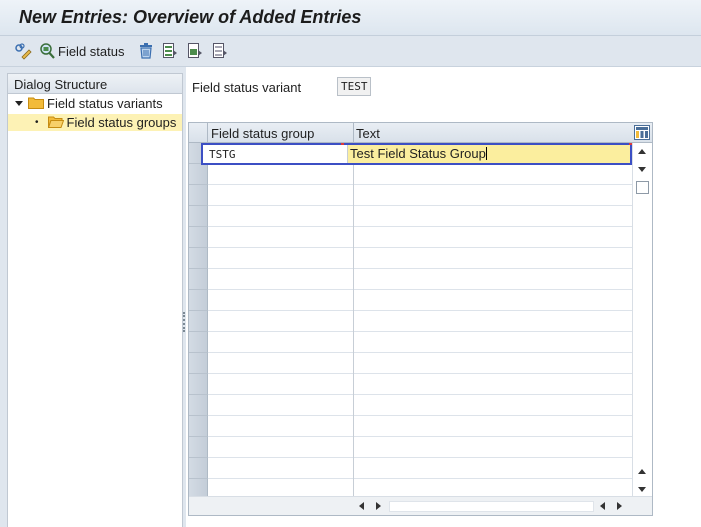  Describe the element at coordinates (342, 144) in the screenshot. I see `required-marker` at that location.